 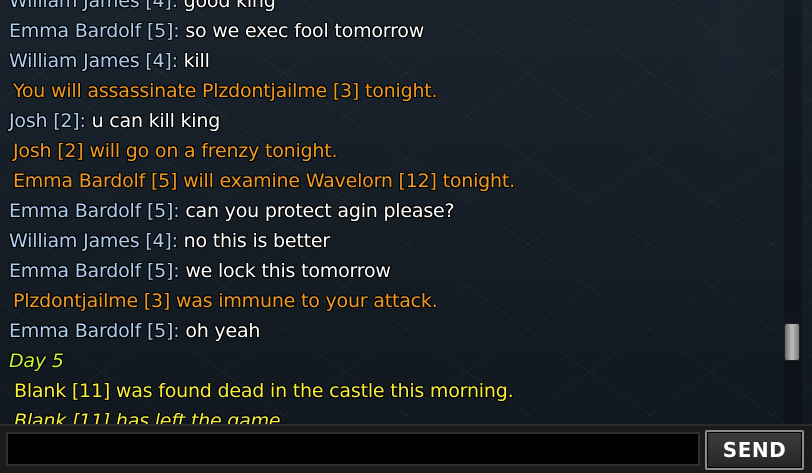 What do you see at coordinates (353, 449) in the screenshot?
I see `chat-input` at bounding box center [353, 449].